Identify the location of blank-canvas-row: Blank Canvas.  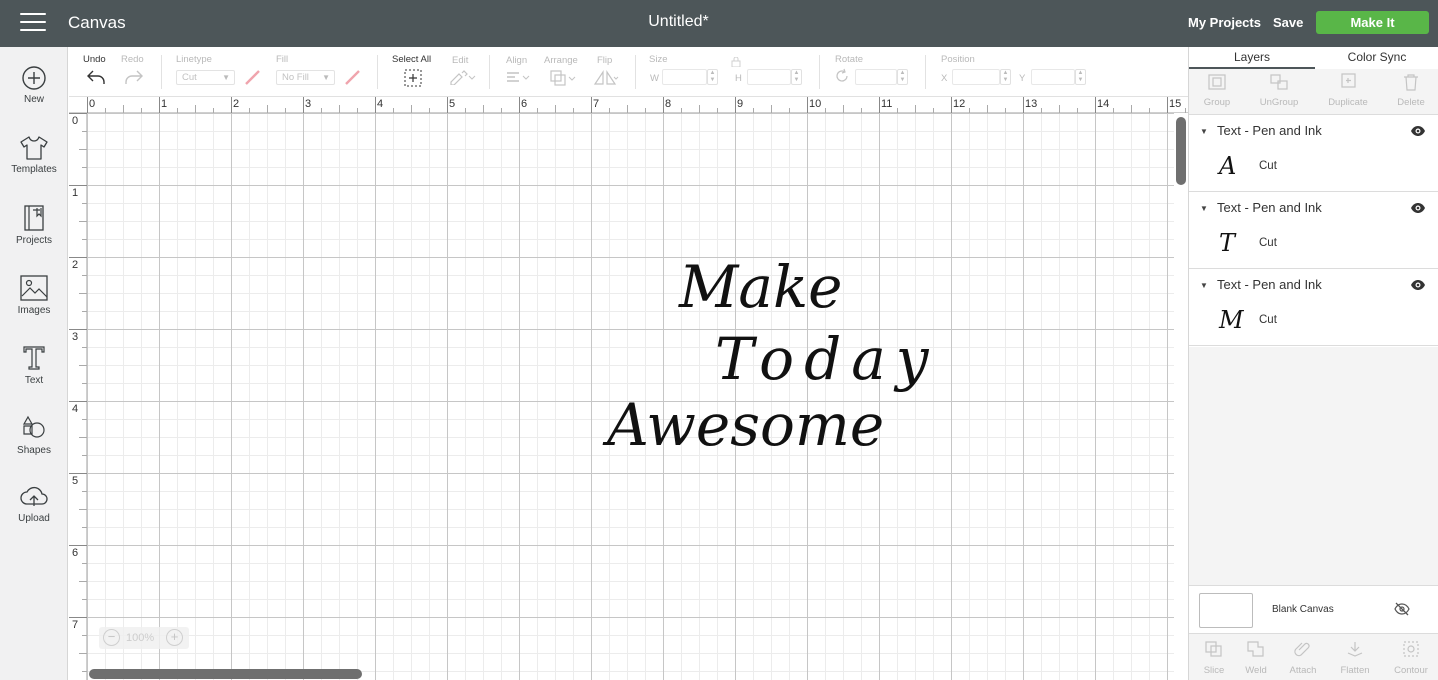
(1313, 609).